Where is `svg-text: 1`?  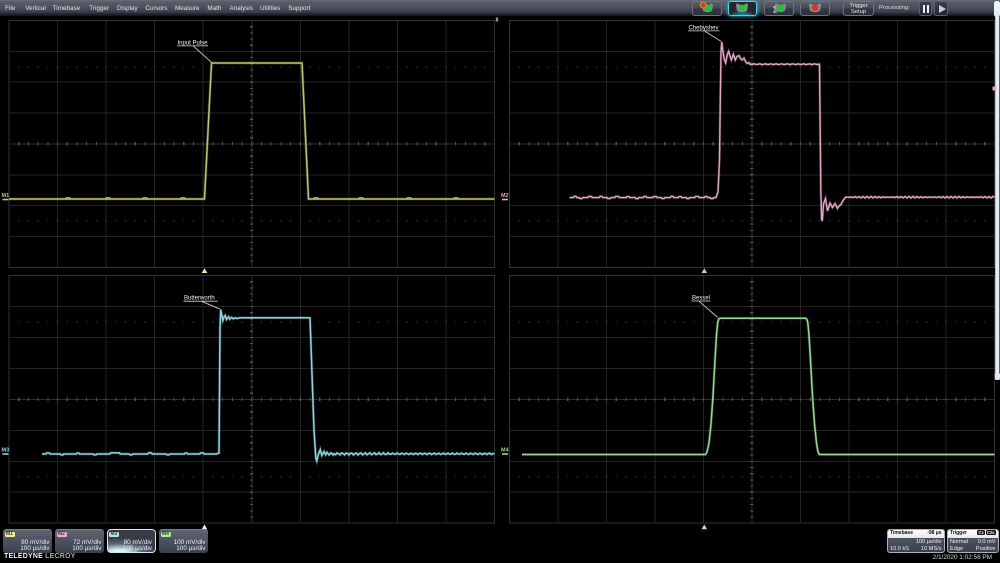
svg-text: 1 is located at coordinates (774, 10).